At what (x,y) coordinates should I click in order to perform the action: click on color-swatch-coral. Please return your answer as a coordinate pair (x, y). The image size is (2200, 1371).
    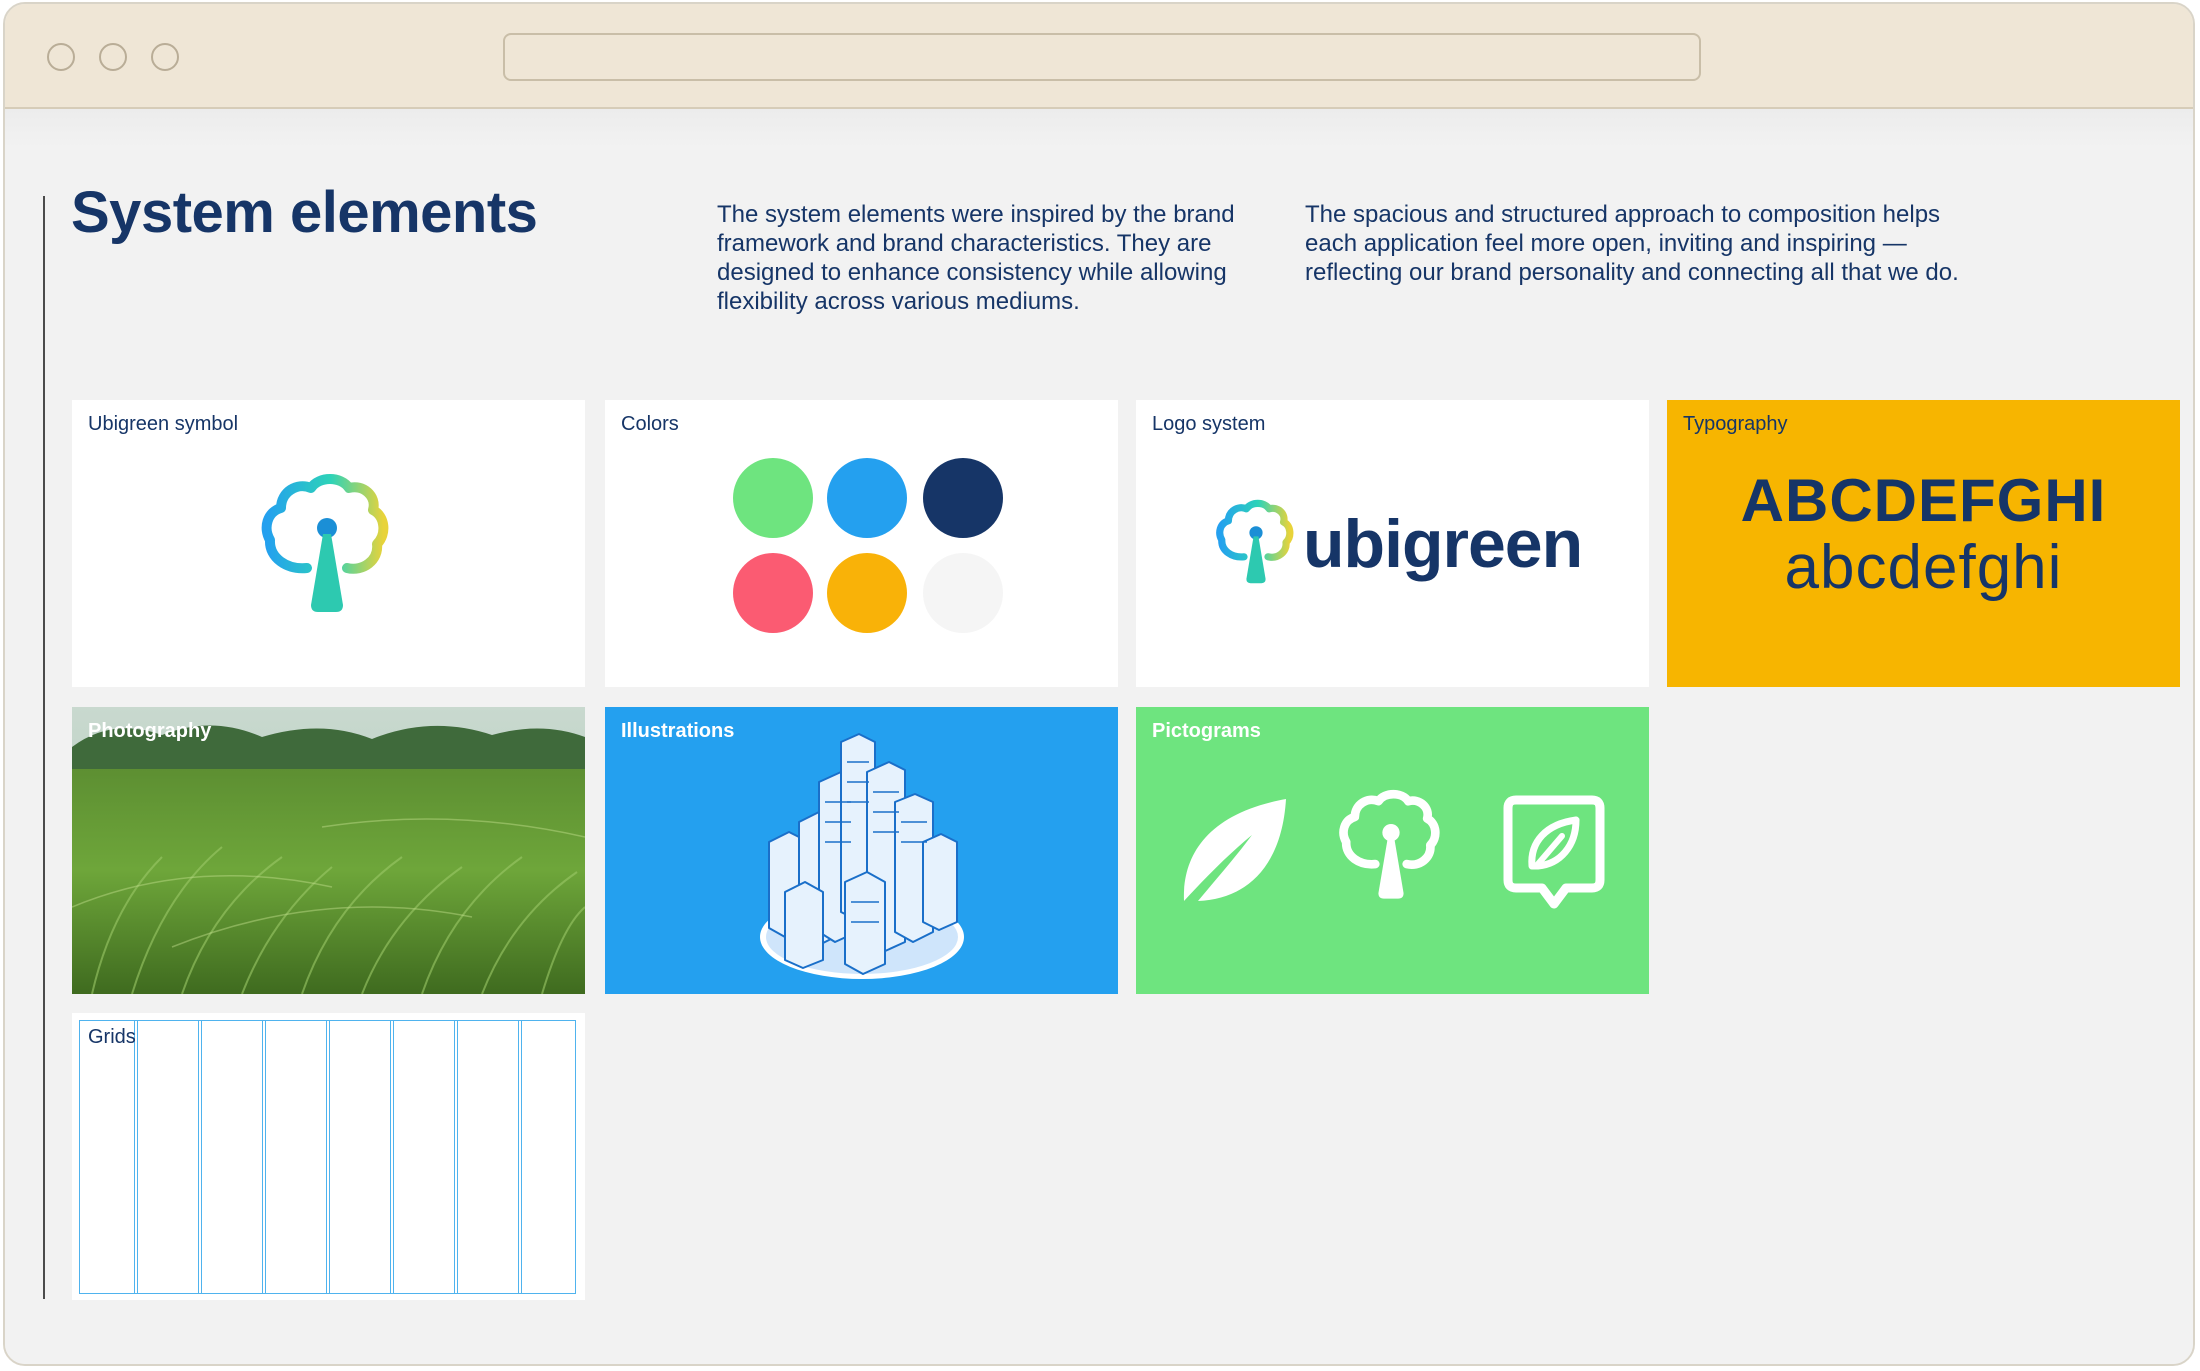
    Looking at the image, I should click on (773, 593).